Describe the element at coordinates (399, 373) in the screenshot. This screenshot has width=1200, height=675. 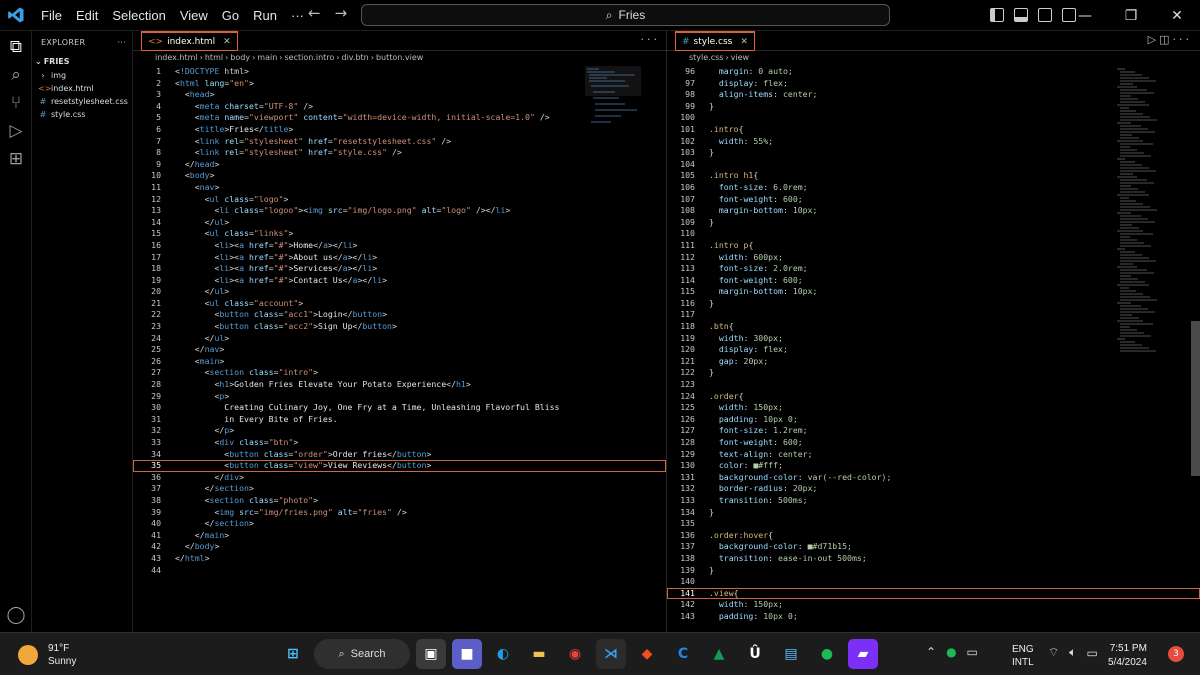
I see `code-line: 27 <section class="intro">` at that location.